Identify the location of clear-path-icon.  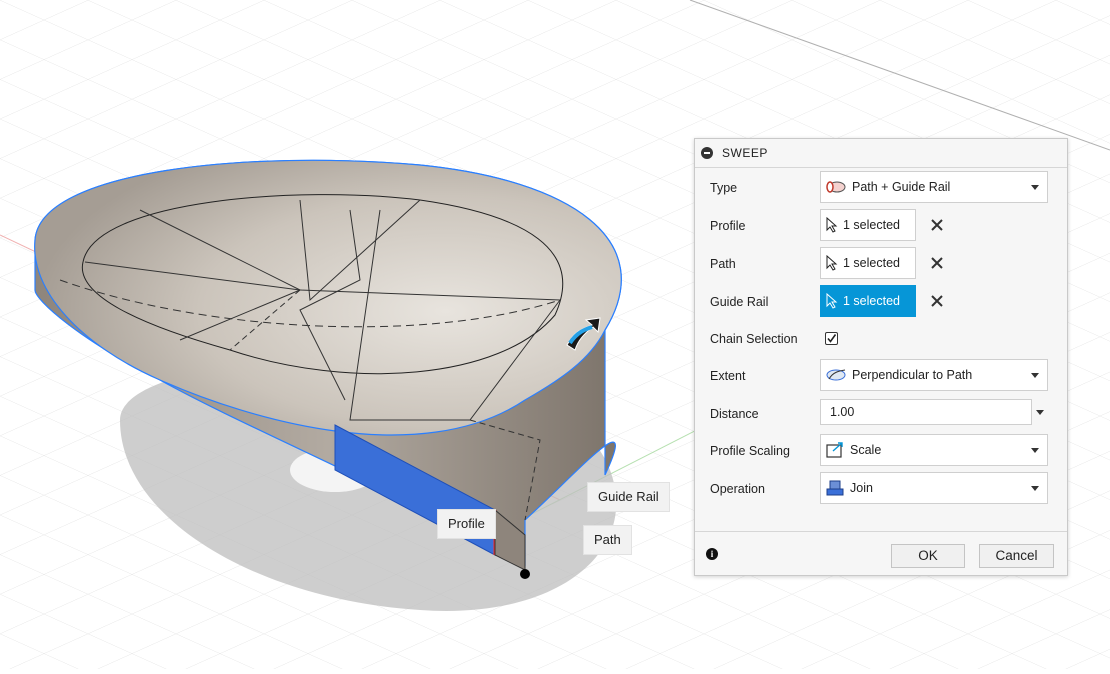
(937, 263).